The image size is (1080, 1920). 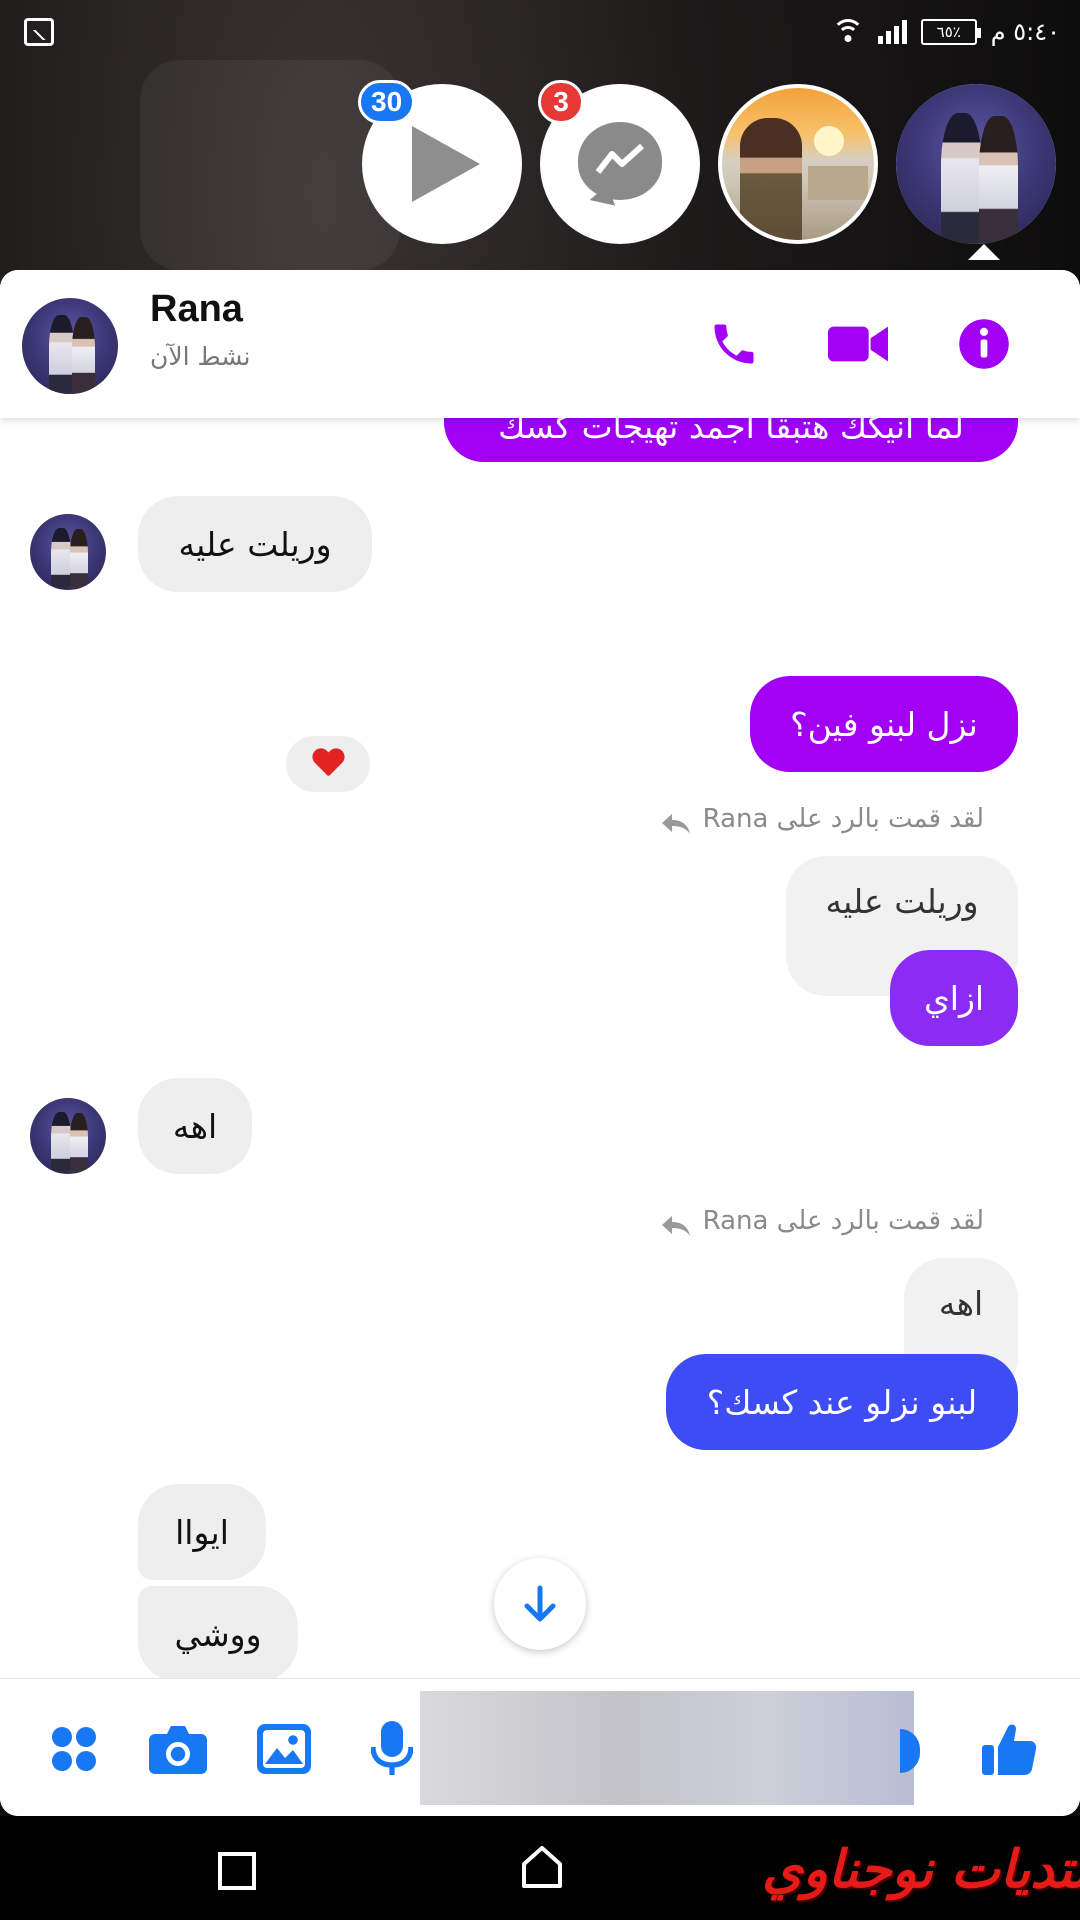 I want to click on rana-photo, so click(x=976, y=164).